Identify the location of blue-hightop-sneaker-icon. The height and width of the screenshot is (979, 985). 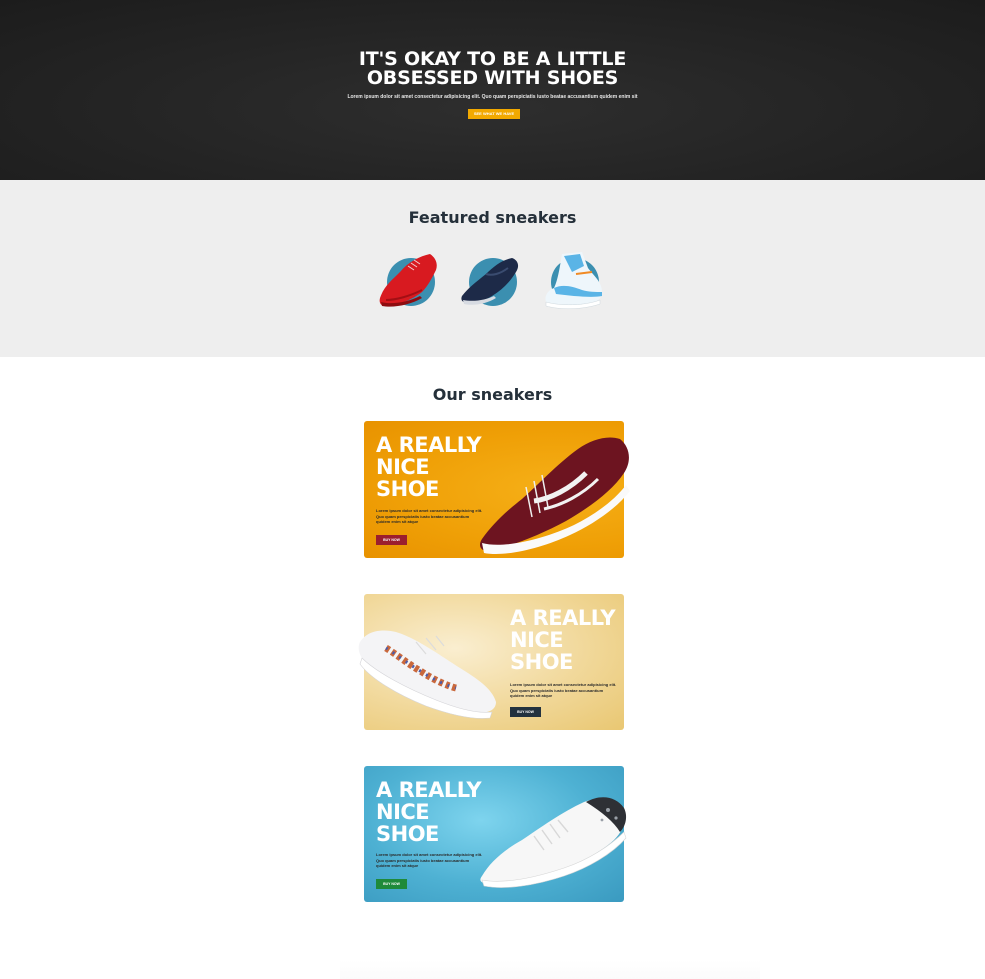
(573, 280).